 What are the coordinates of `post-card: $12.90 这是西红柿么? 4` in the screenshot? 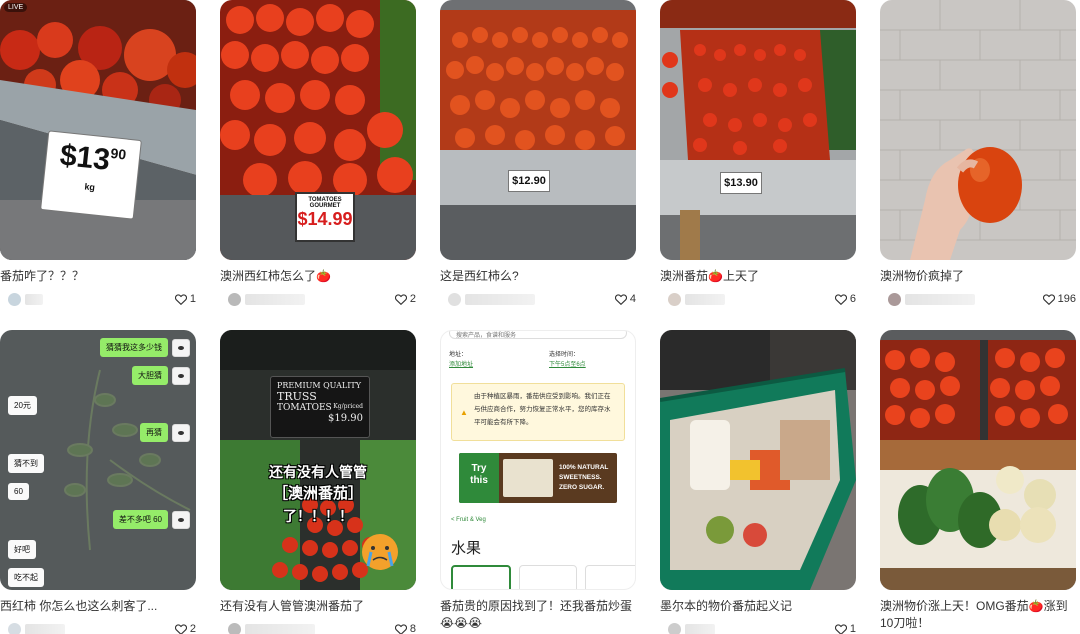 It's located at (538, 153).